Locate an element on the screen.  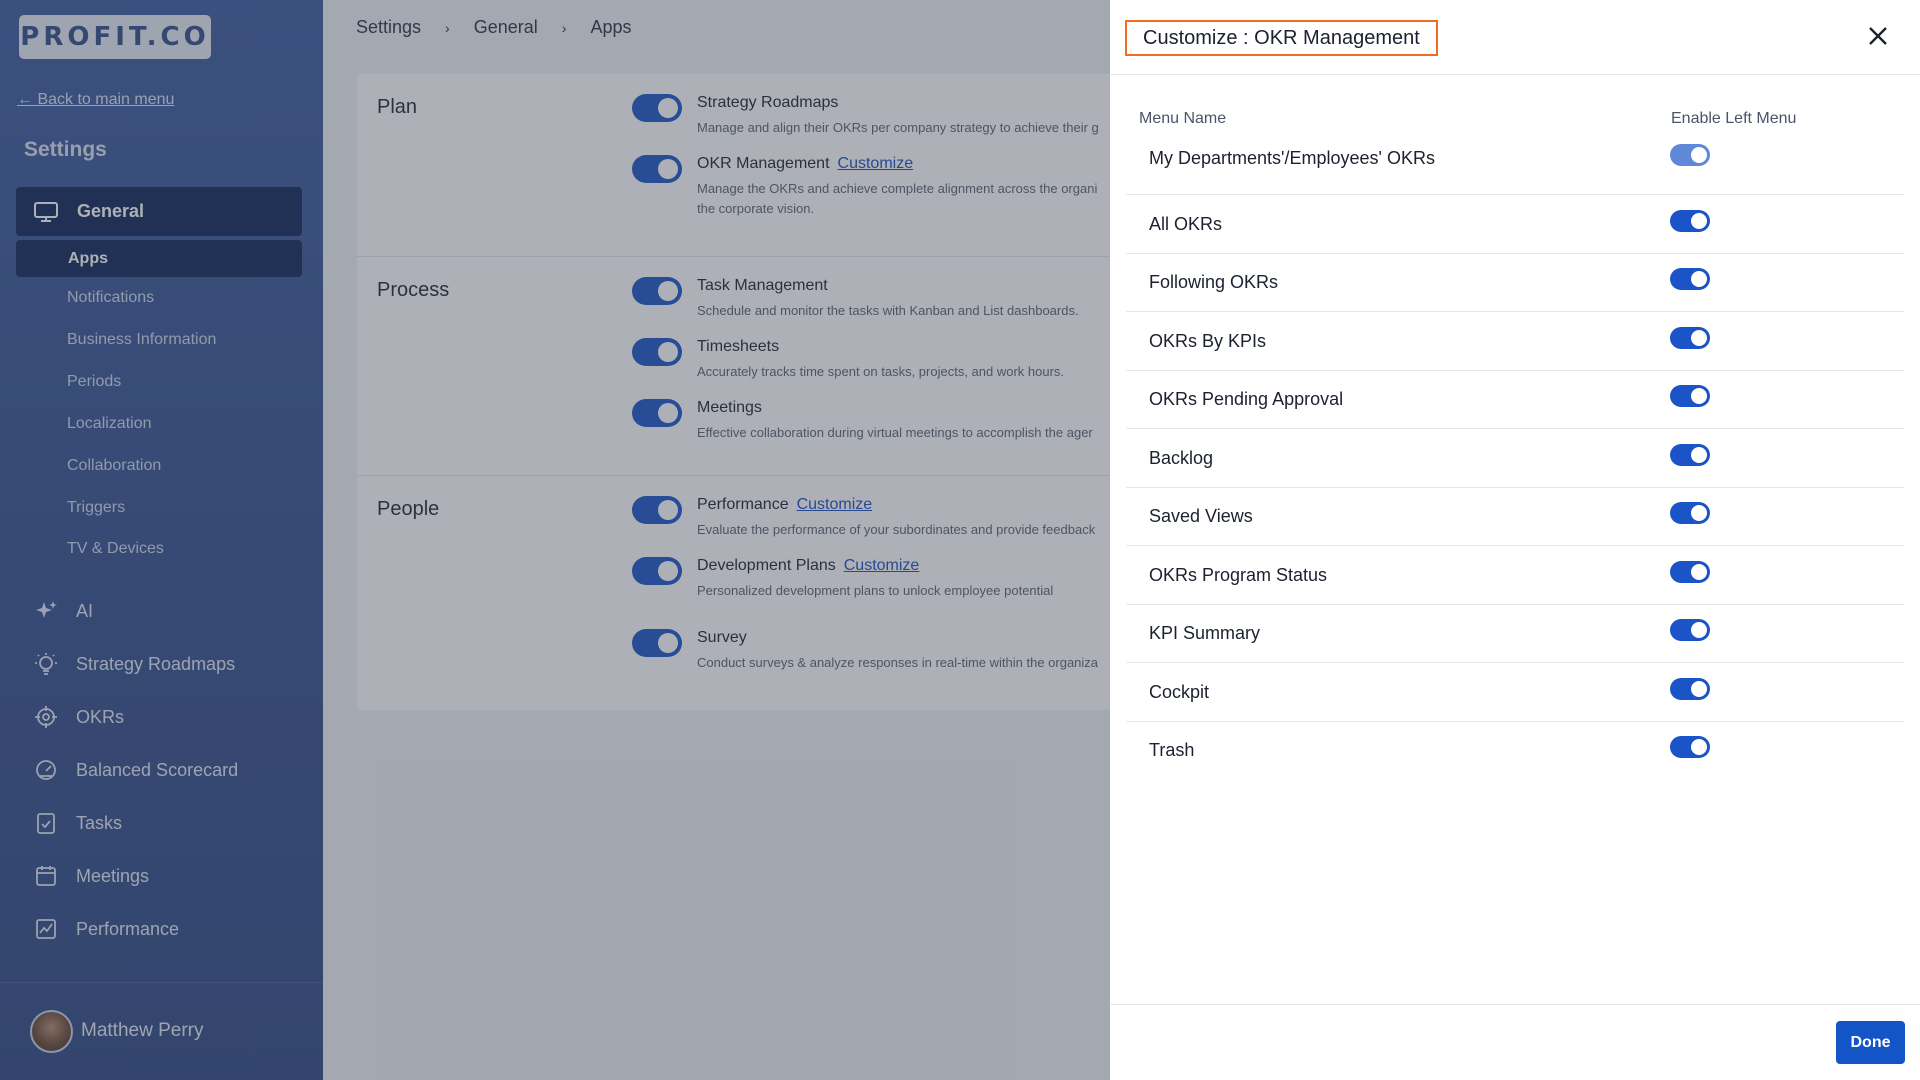
menu-row: My Departments'/Employees' OKRs is located at coordinates (1515, 165).